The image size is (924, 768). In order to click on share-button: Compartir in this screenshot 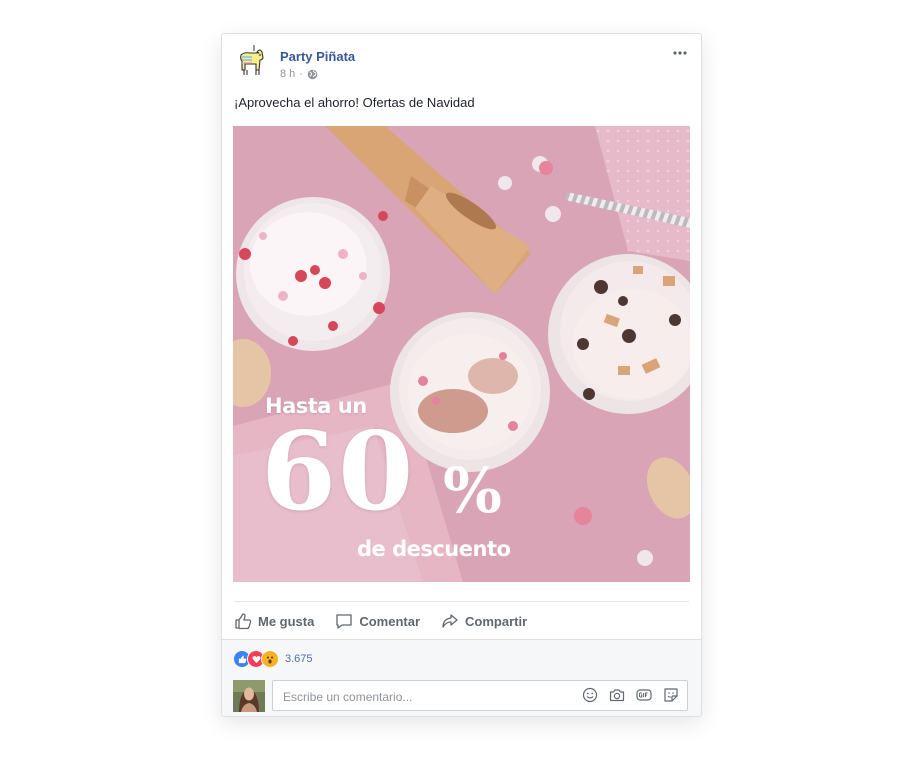, I will do `click(484, 621)`.